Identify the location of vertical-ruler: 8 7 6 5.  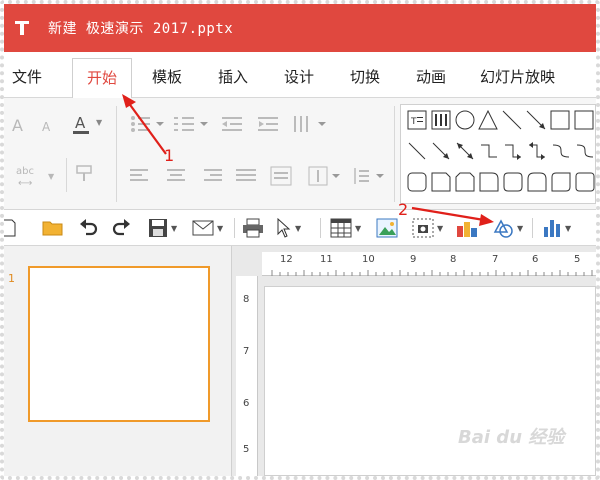
(247, 376).